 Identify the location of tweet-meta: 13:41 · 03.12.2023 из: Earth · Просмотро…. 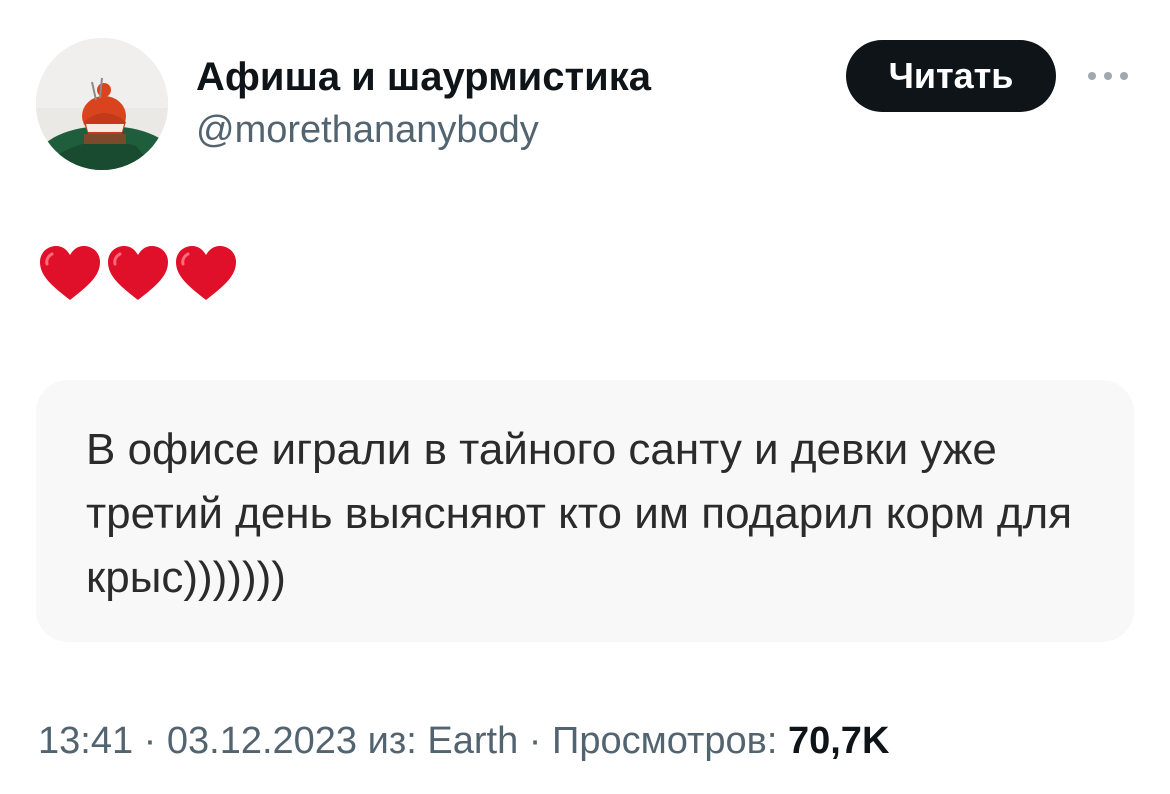
(463, 741).